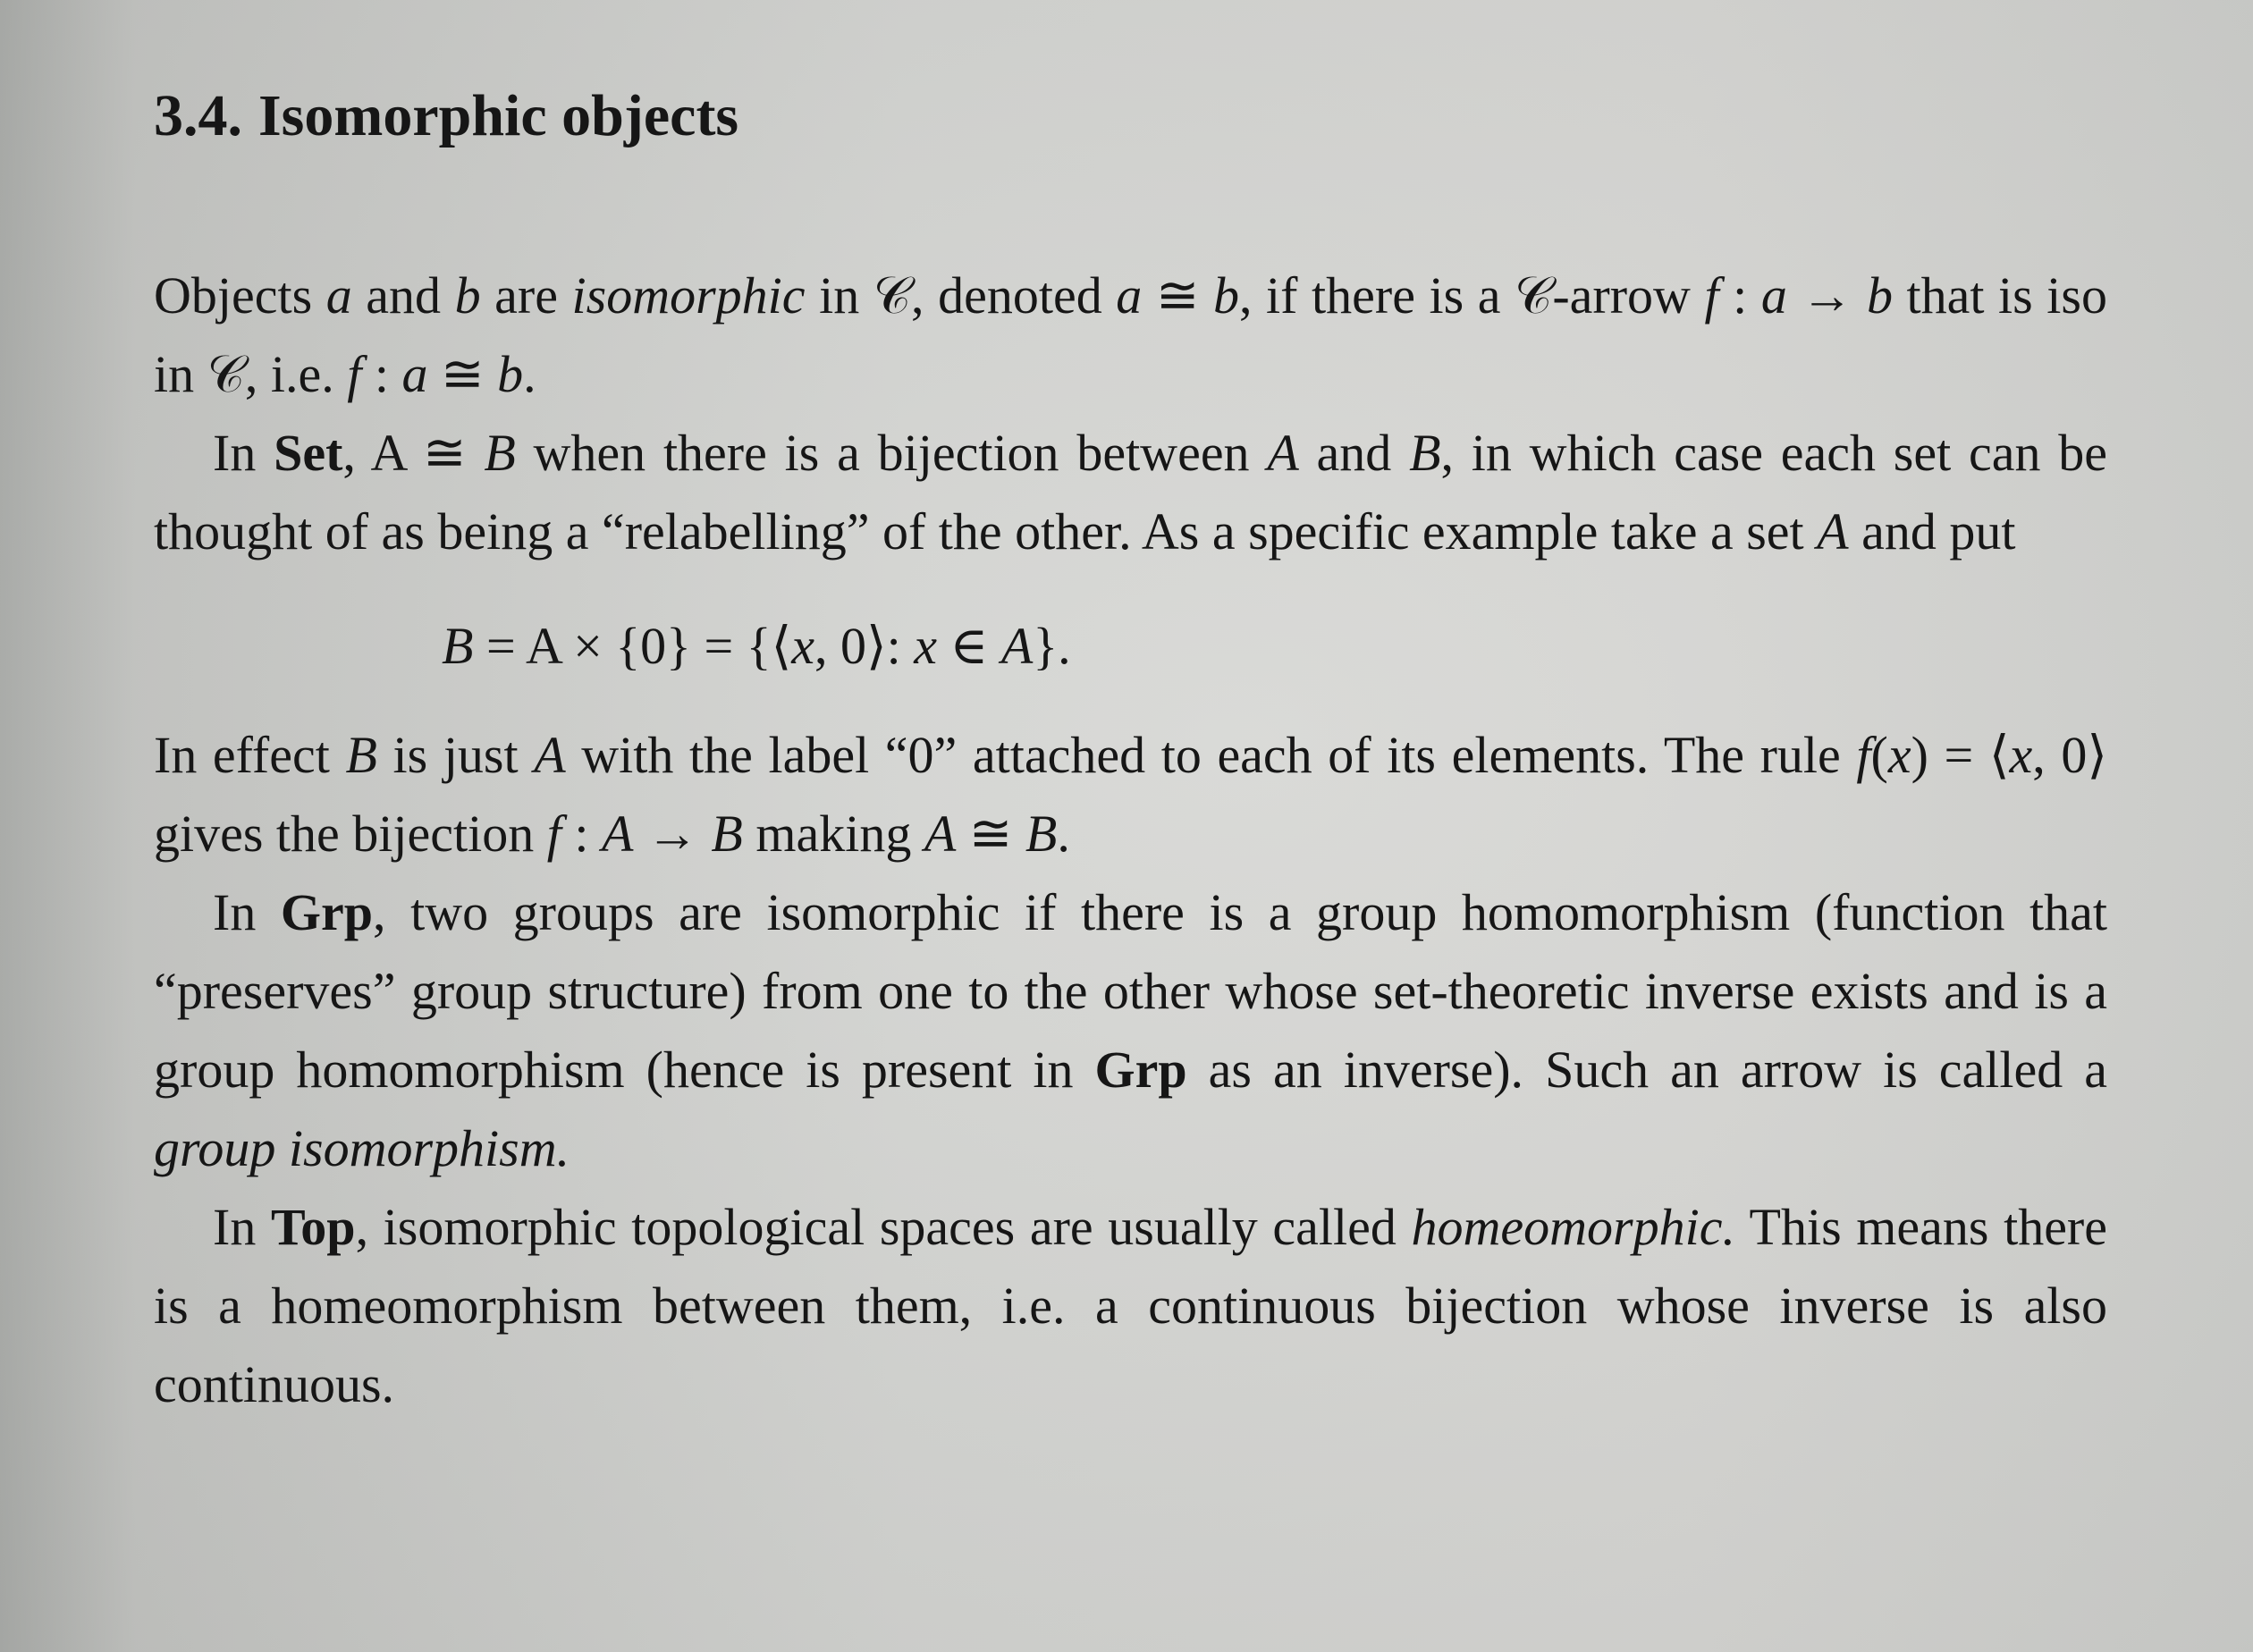  What do you see at coordinates (1961, 755) in the screenshot?
I see `text-run: ) = ⟨` at bounding box center [1961, 755].